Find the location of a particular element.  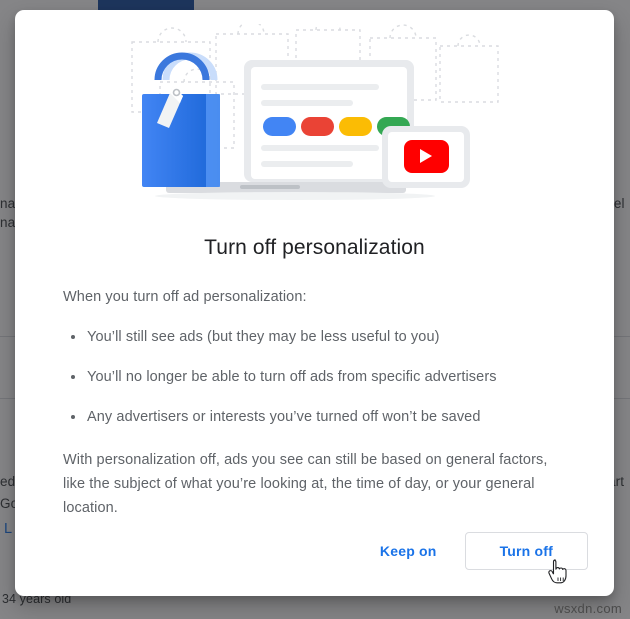

dialog-intro-text: When you turn off ad personalization: is located at coordinates (185, 297).